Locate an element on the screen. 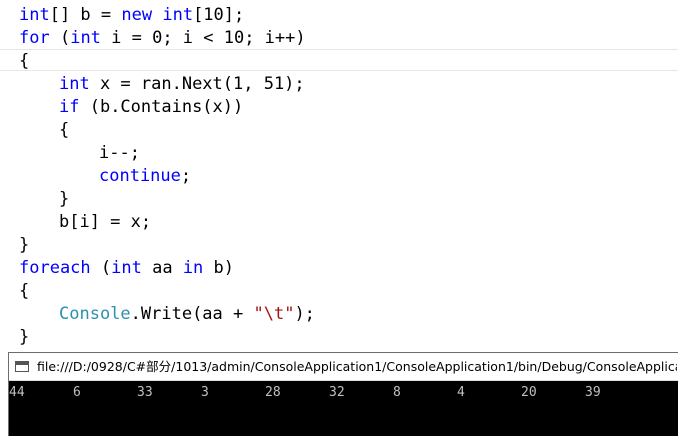  output-number: 32 is located at coordinates (337, 392).